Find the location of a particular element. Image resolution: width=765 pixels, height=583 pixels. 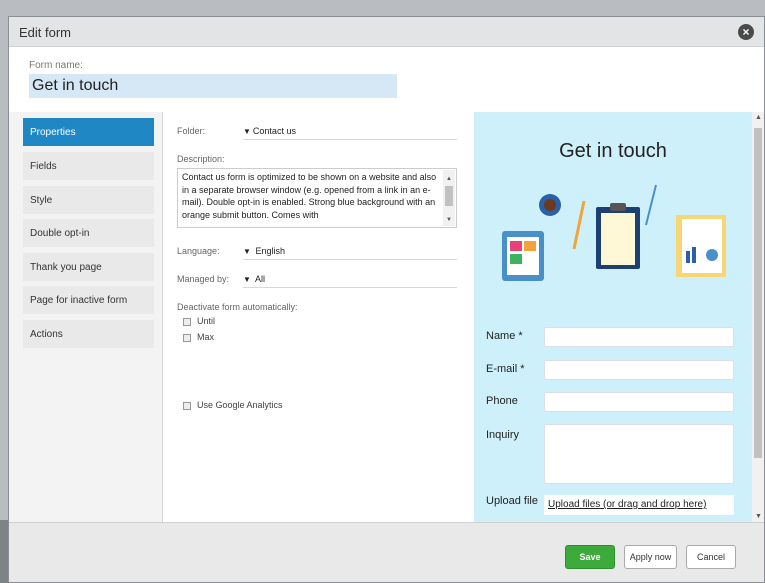

report-pie-icon is located at coordinates (712, 255).